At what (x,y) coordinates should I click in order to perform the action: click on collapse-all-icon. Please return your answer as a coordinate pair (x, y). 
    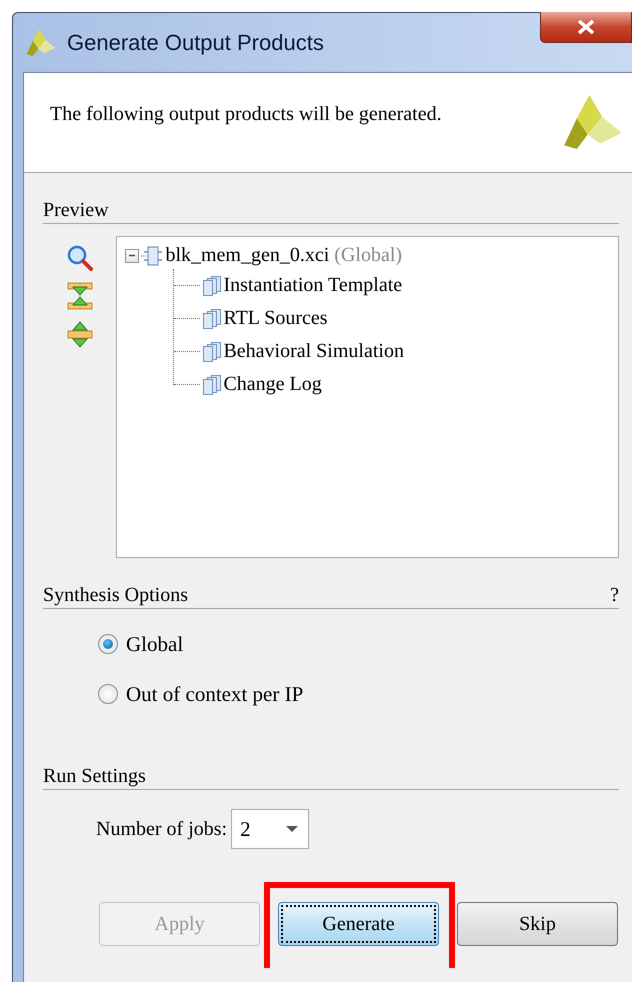
    Looking at the image, I should click on (79, 296).